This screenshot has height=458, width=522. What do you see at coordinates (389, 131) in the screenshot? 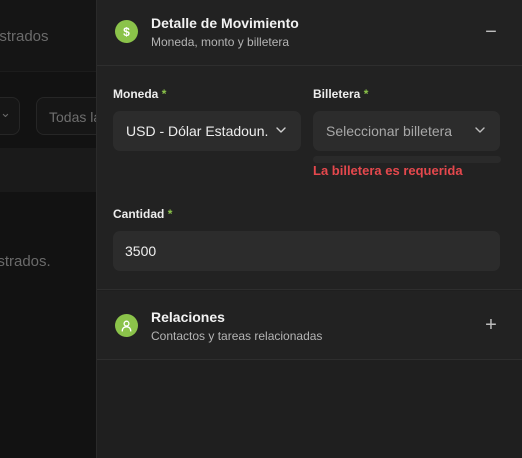
I see `wallet-select-placeholder: Seleccionar billetera` at bounding box center [389, 131].